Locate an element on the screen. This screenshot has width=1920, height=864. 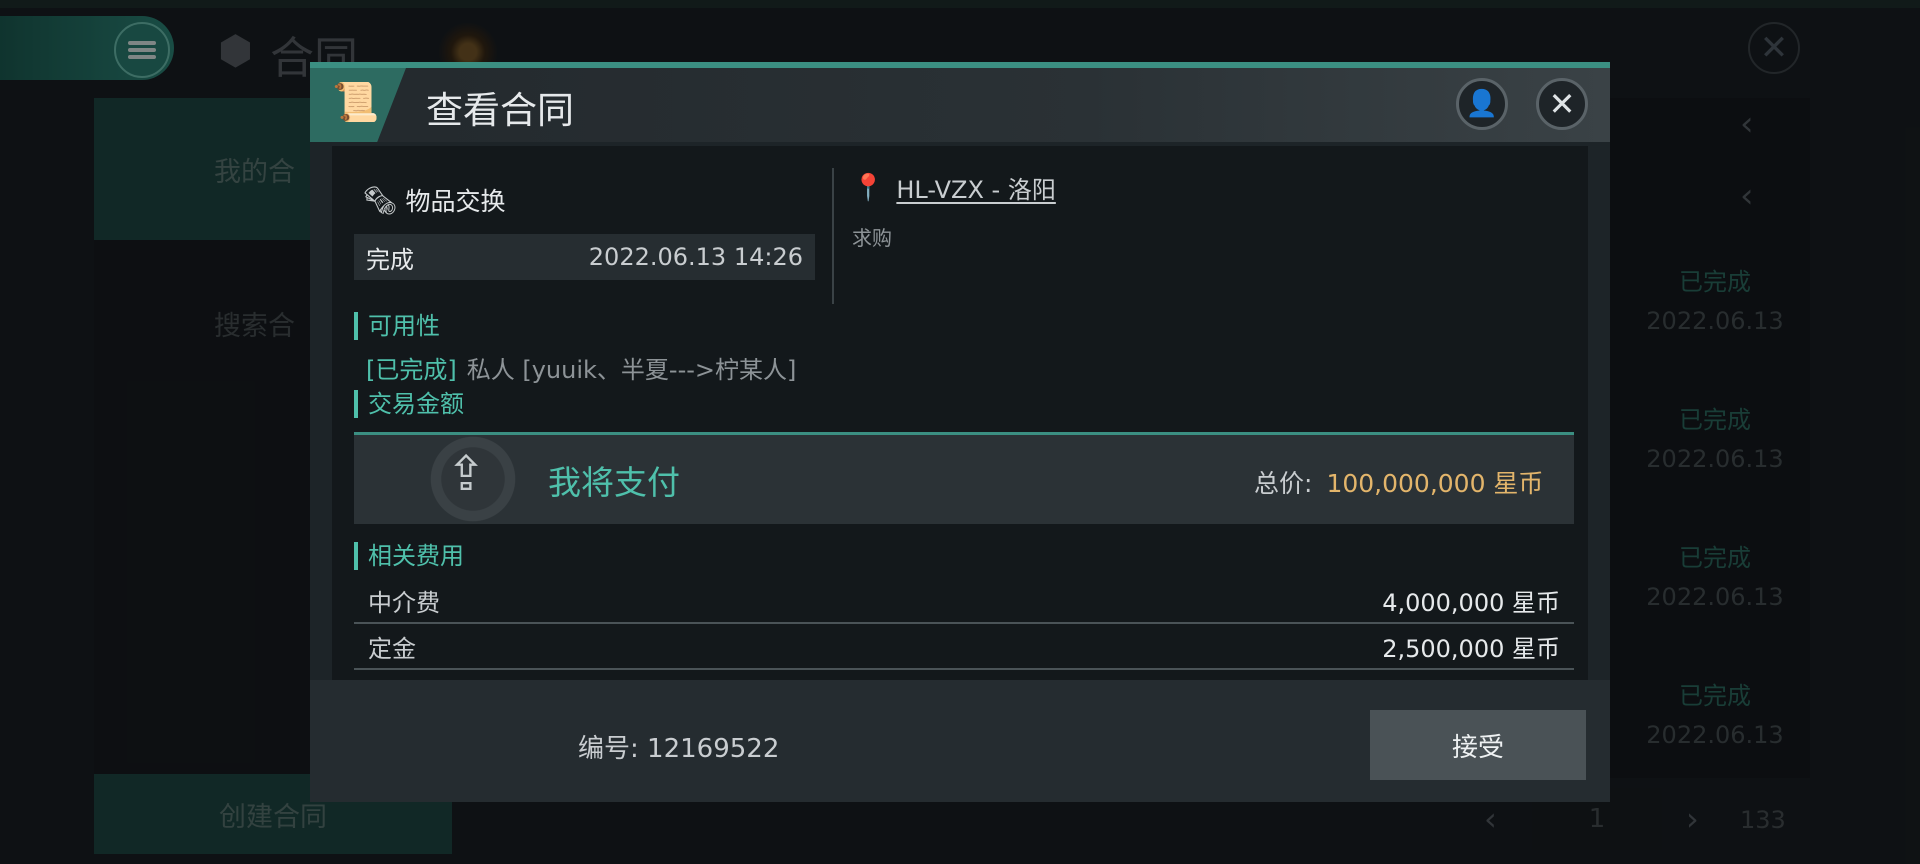
total-price: 总价: 100,000,000 星币 is located at coordinates (1398, 482).